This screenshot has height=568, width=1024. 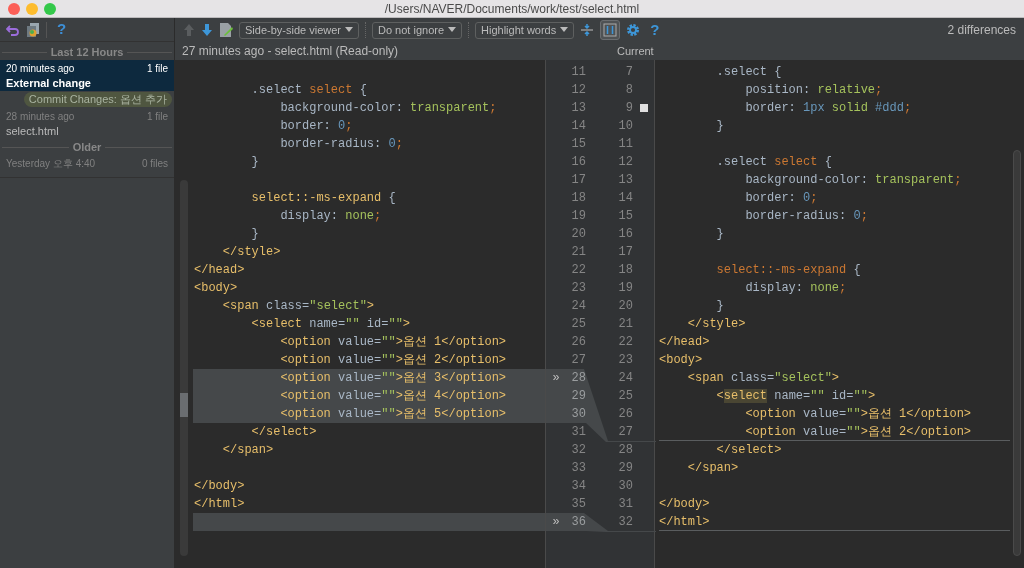 I want to click on history-entry: 20 minutes ago 1 file External change, so click(x=87, y=75).